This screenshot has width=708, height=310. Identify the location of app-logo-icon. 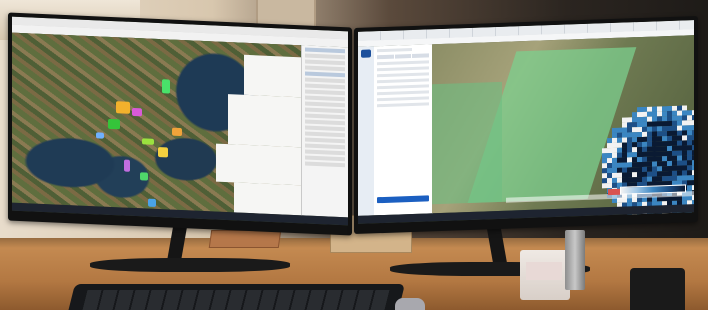
(366, 53).